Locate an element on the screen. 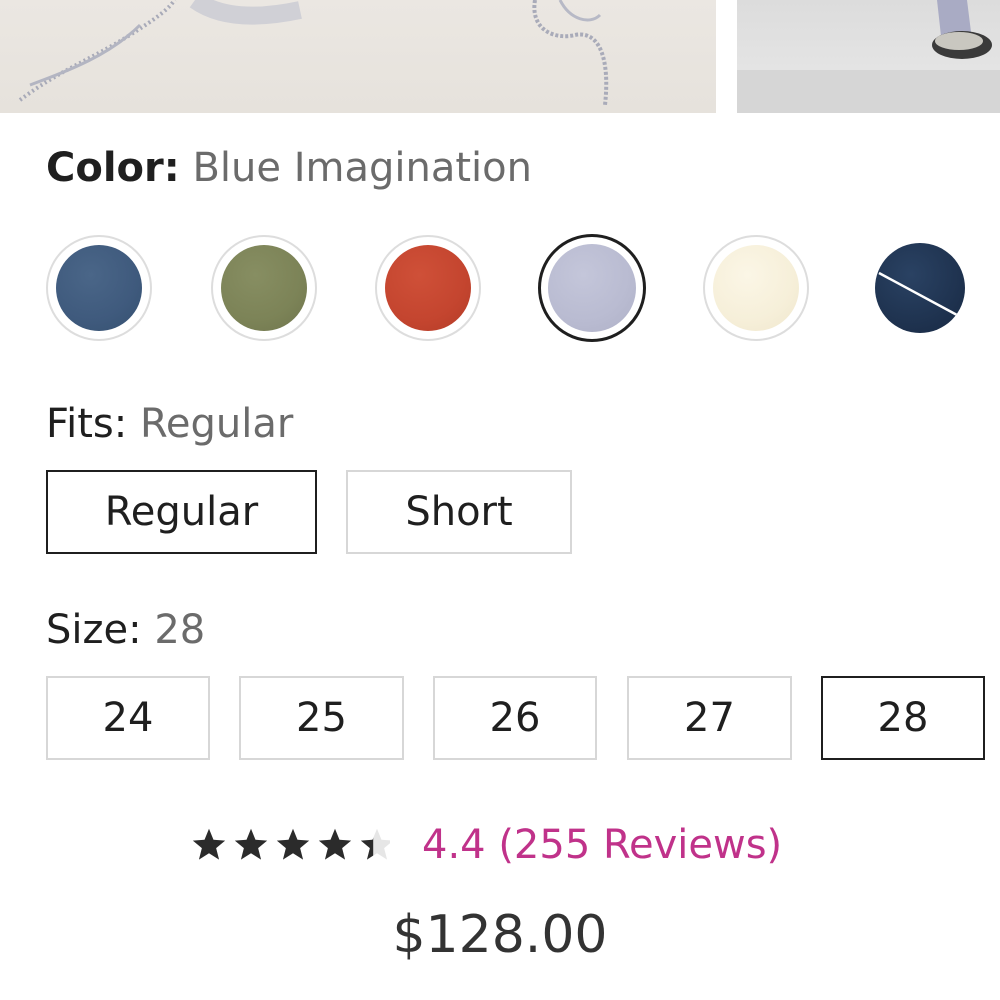 This screenshot has width=1000, height=1000. fit-option-regular: Regular is located at coordinates (181, 512).